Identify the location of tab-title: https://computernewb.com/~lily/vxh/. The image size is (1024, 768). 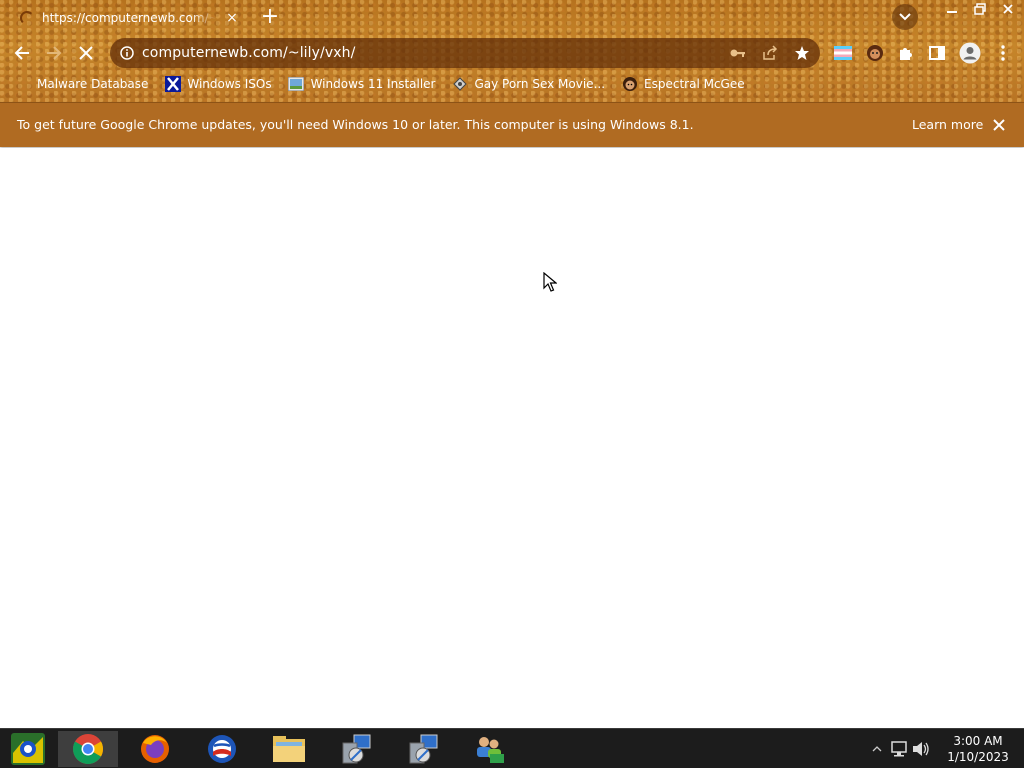
(129, 18).